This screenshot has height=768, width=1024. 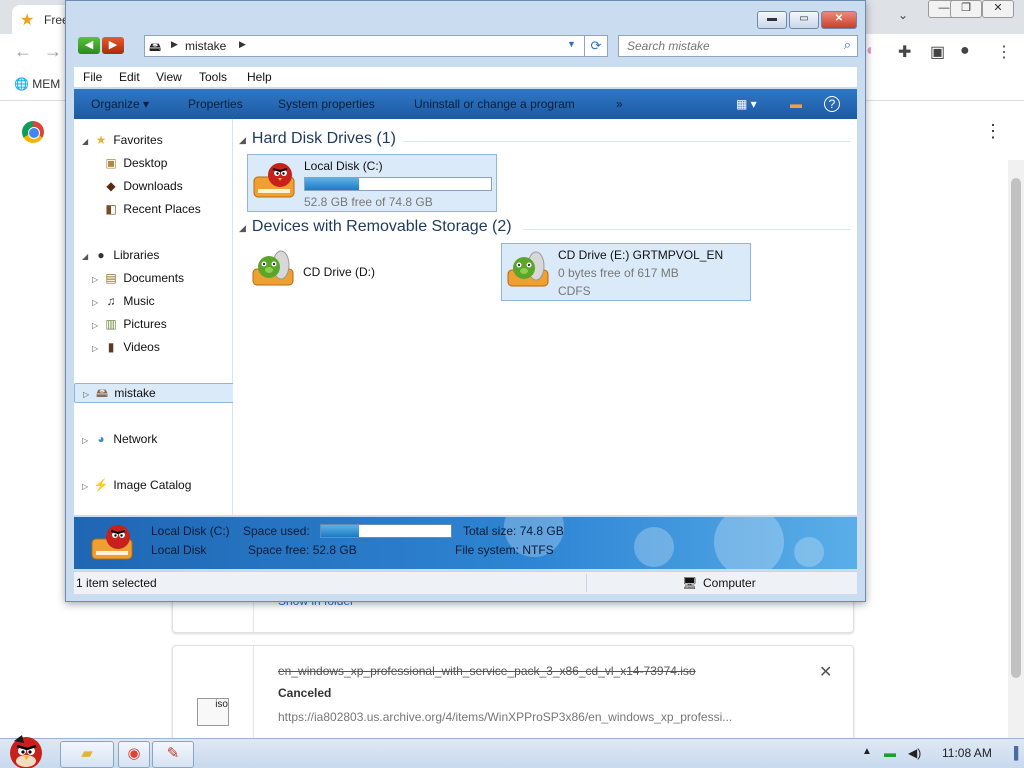 What do you see at coordinates (142, 188) in the screenshot?
I see `nav-downloads: ◆ Downloads` at bounding box center [142, 188].